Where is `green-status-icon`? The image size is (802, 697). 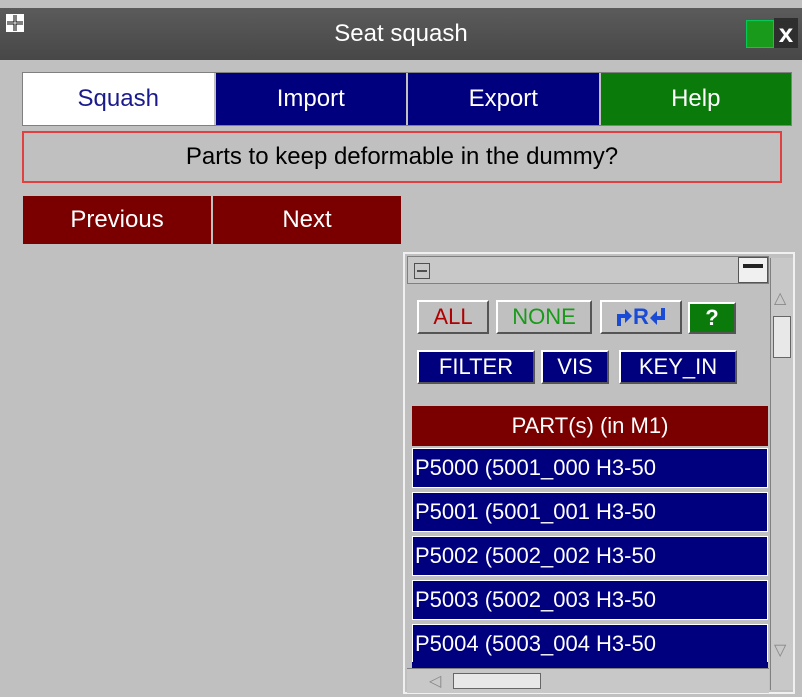 green-status-icon is located at coordinates (760, 34).